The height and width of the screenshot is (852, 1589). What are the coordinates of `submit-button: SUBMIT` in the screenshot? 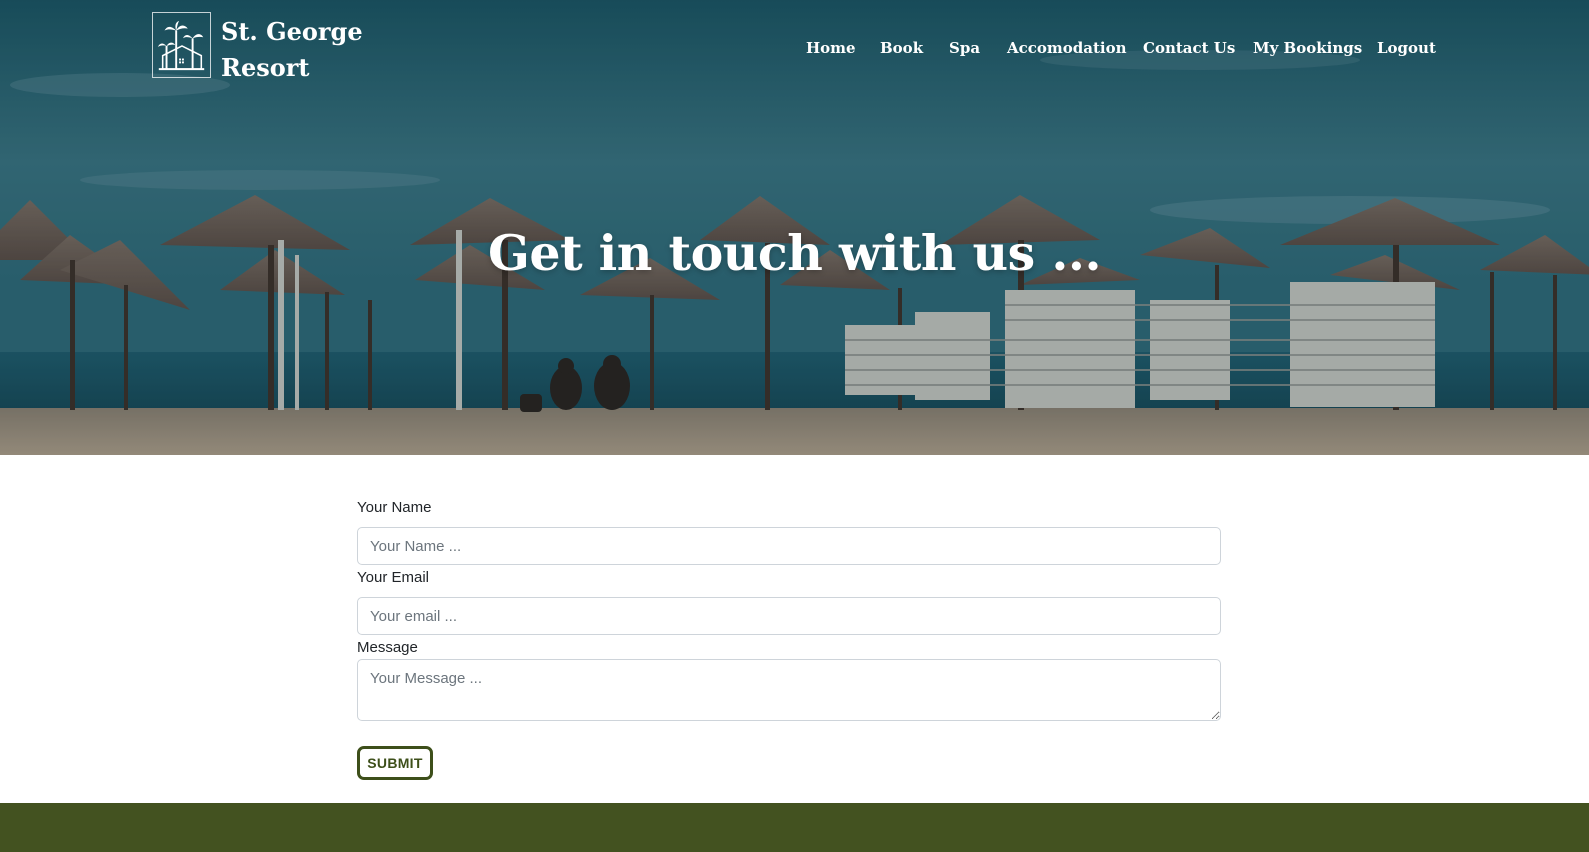 It's located at (395, 763).